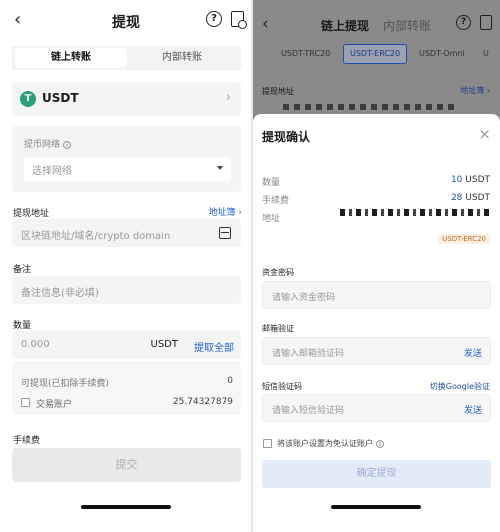 This screenshot has height=532, width=500. Describe the element at coordinates (22, 326) in the screenshot. I see `amount-label: 数量` at that location.